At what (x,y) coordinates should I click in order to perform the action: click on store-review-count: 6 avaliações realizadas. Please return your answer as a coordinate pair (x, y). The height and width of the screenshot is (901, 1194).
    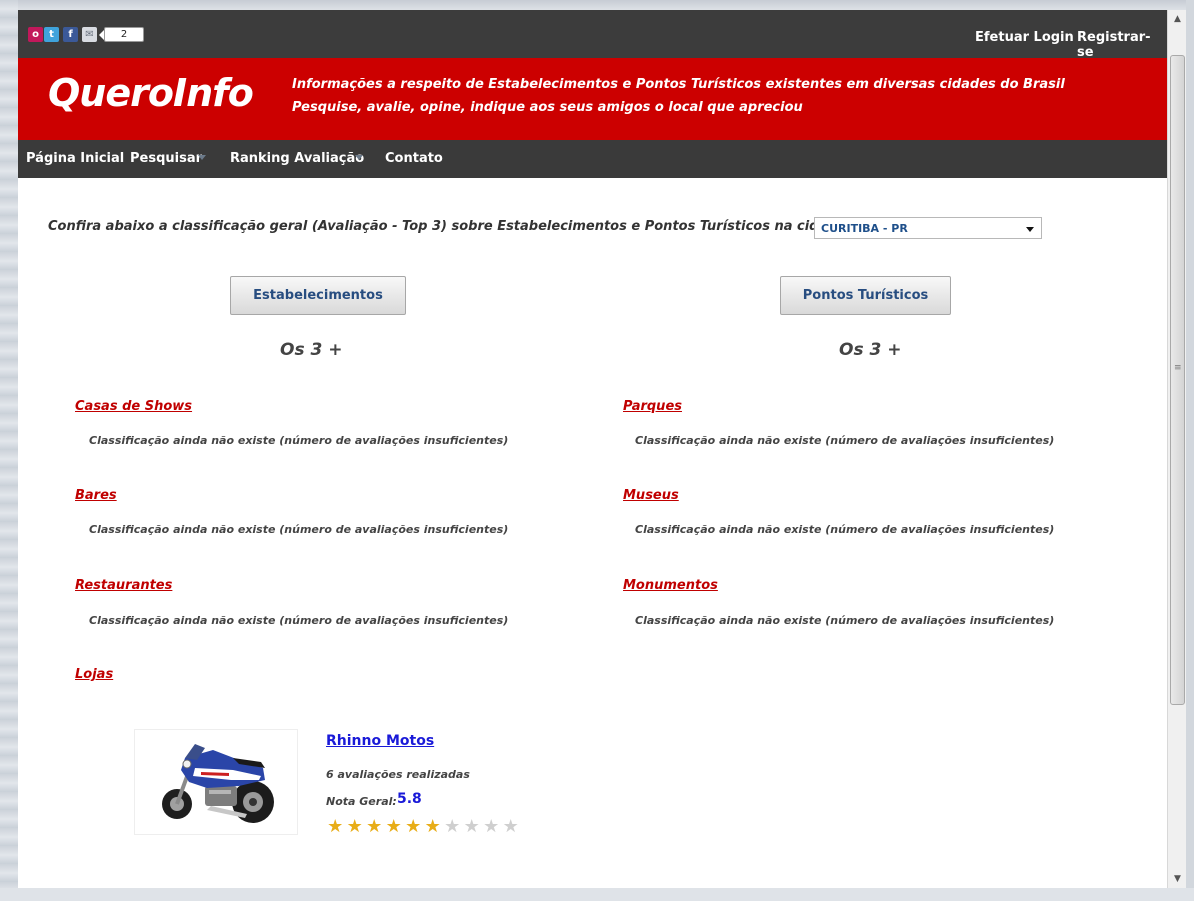
    Looking at the image, I should click on (398, 774).